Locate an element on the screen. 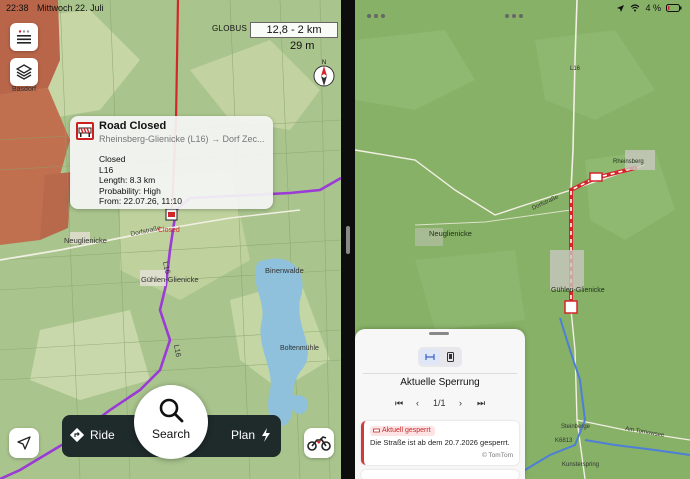  road-barrier-icon is located at coordinates (430, 357).